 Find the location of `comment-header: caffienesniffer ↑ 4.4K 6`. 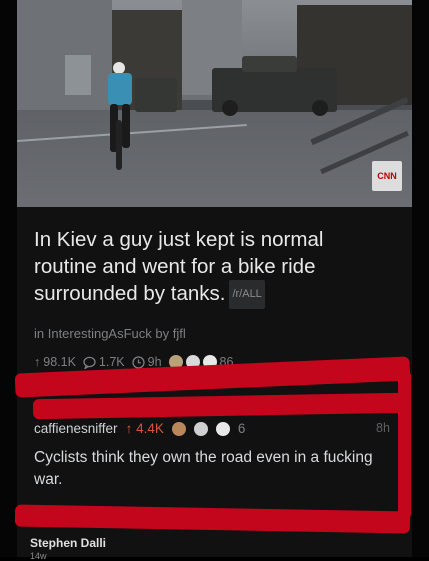

comment-header: caffienesniffer ↑ 4.4K 6 is located at coordinates (139, 428).